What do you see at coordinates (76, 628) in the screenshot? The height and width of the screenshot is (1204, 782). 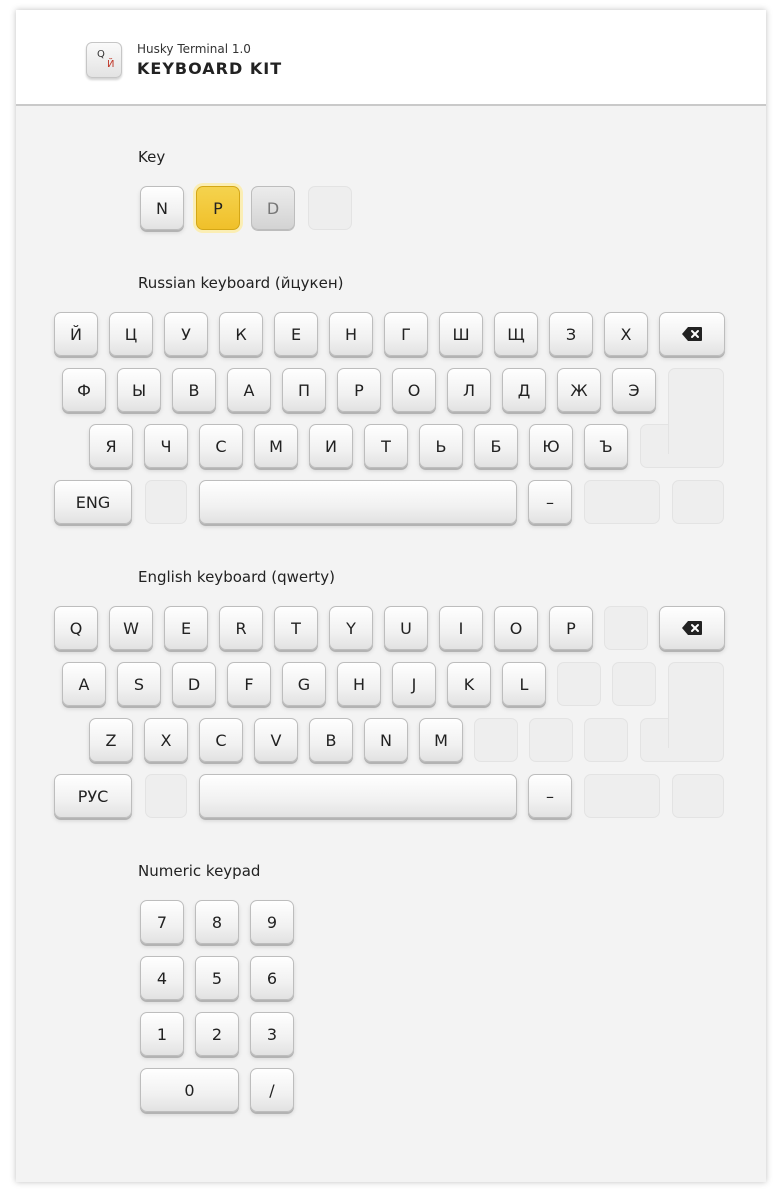 I see `english-key: Q` at bounding box center [76, 628].